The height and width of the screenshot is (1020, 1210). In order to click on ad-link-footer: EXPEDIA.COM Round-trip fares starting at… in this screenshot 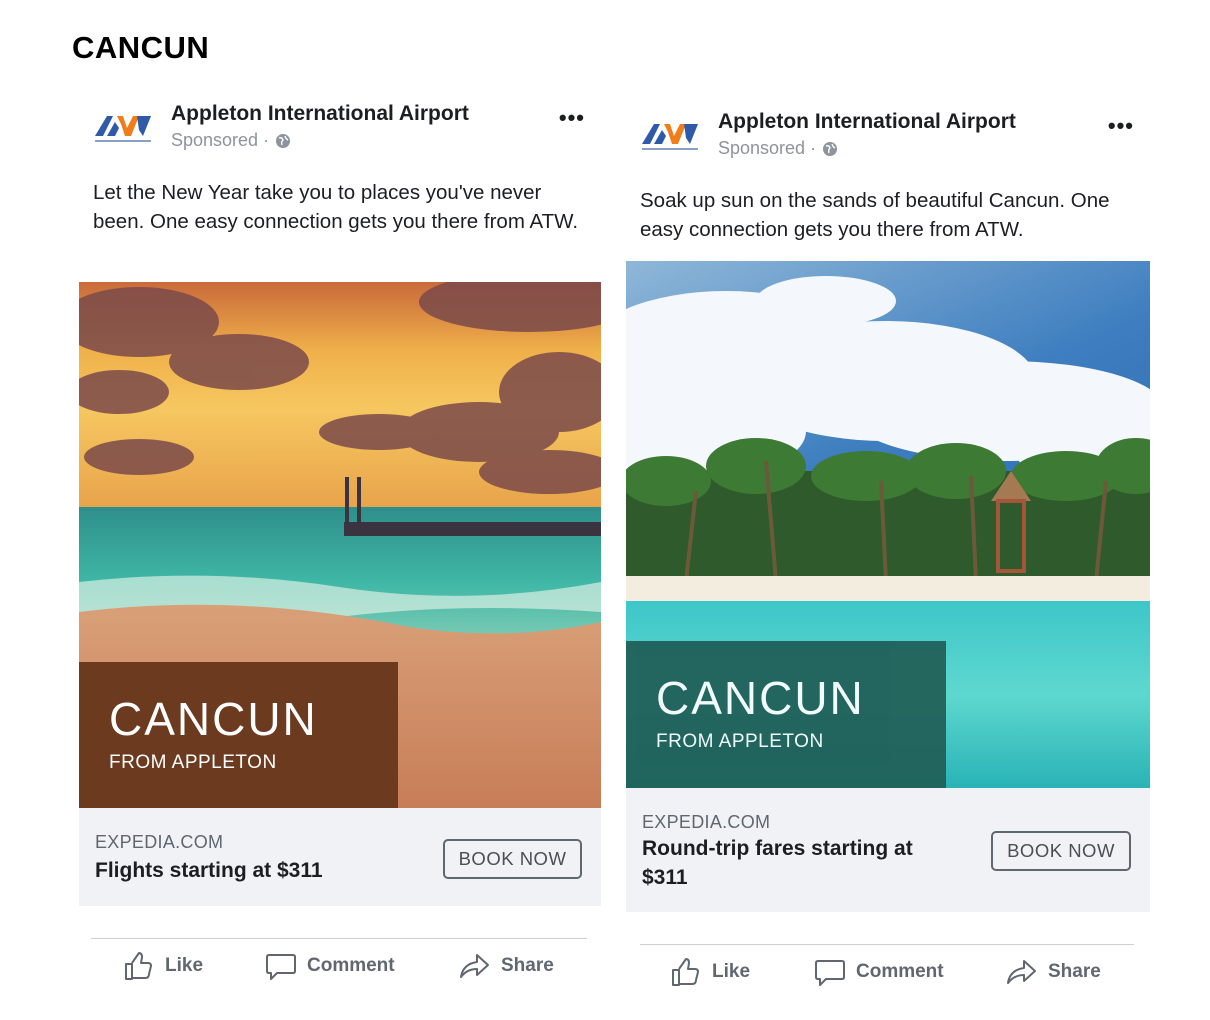, I will do `click(888, 850)`.